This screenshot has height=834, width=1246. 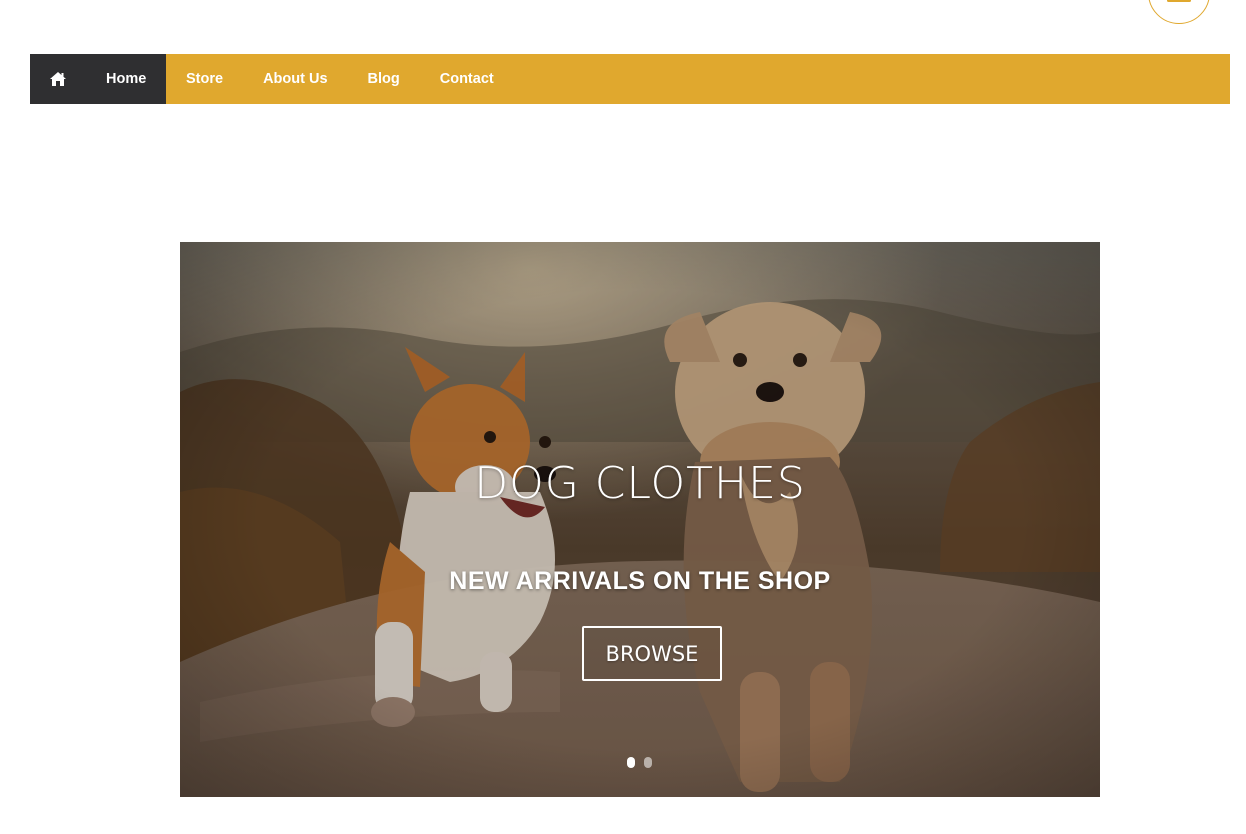 What do you see at coordinates (295, 79) in the screenshot?
I see `nav-item-about-us: About Us` at bounding box center [295, 79].